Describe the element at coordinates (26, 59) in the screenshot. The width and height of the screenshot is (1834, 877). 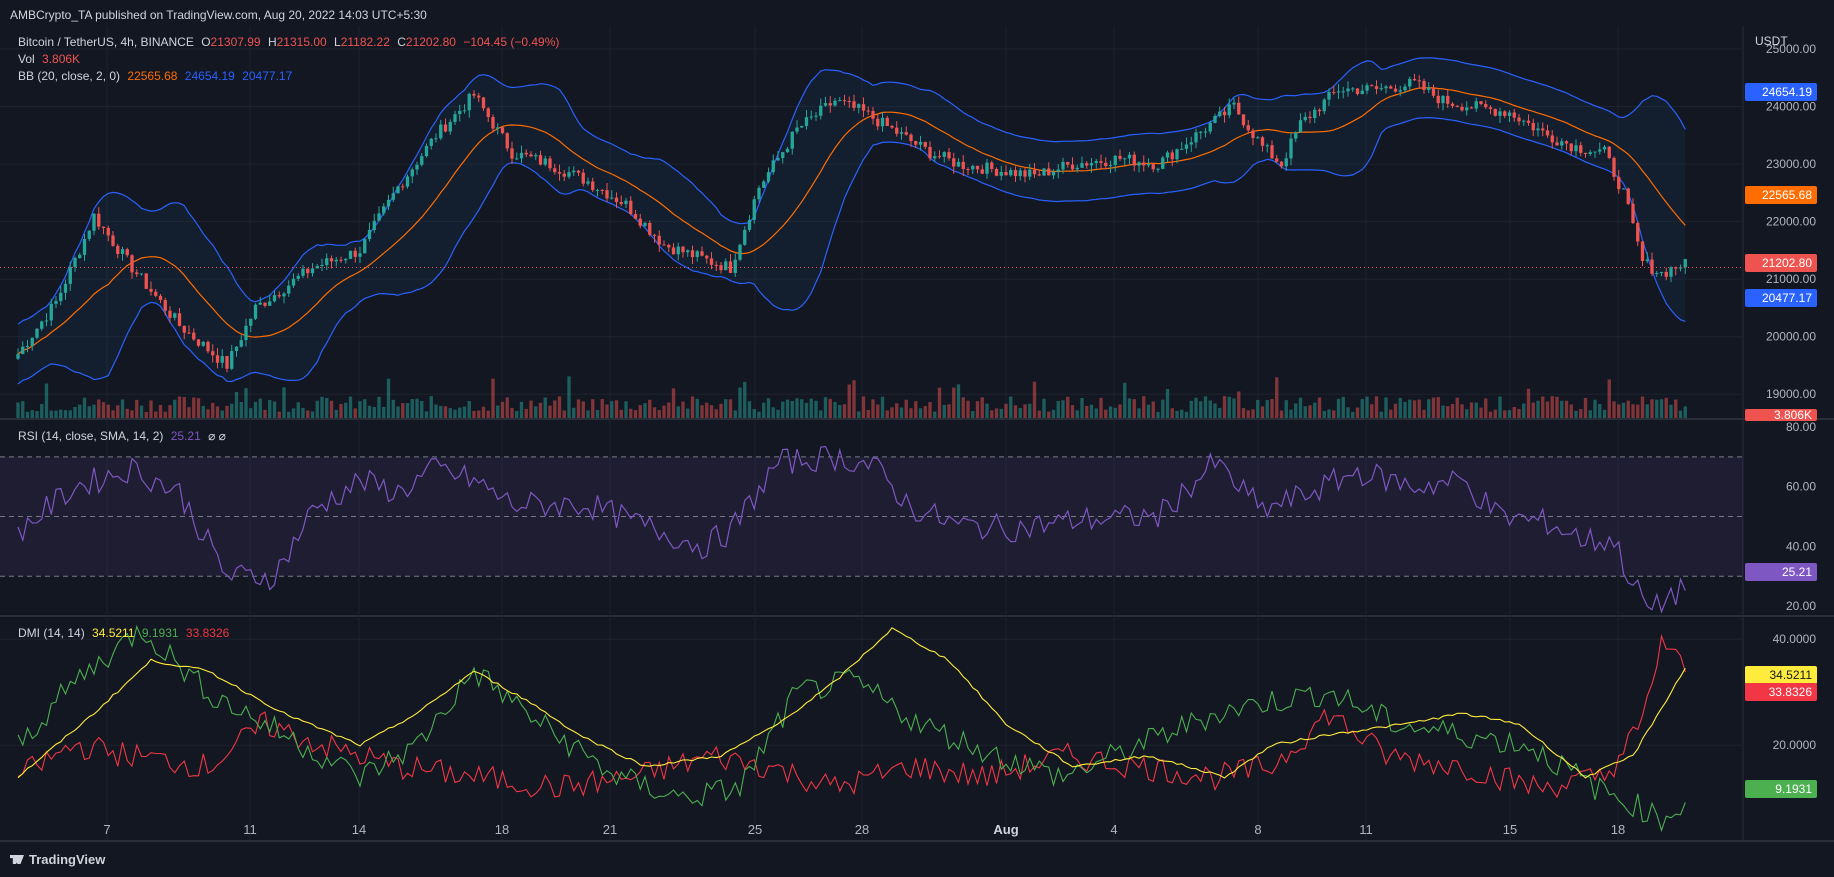
I see `vol-label: Vol` at that location.